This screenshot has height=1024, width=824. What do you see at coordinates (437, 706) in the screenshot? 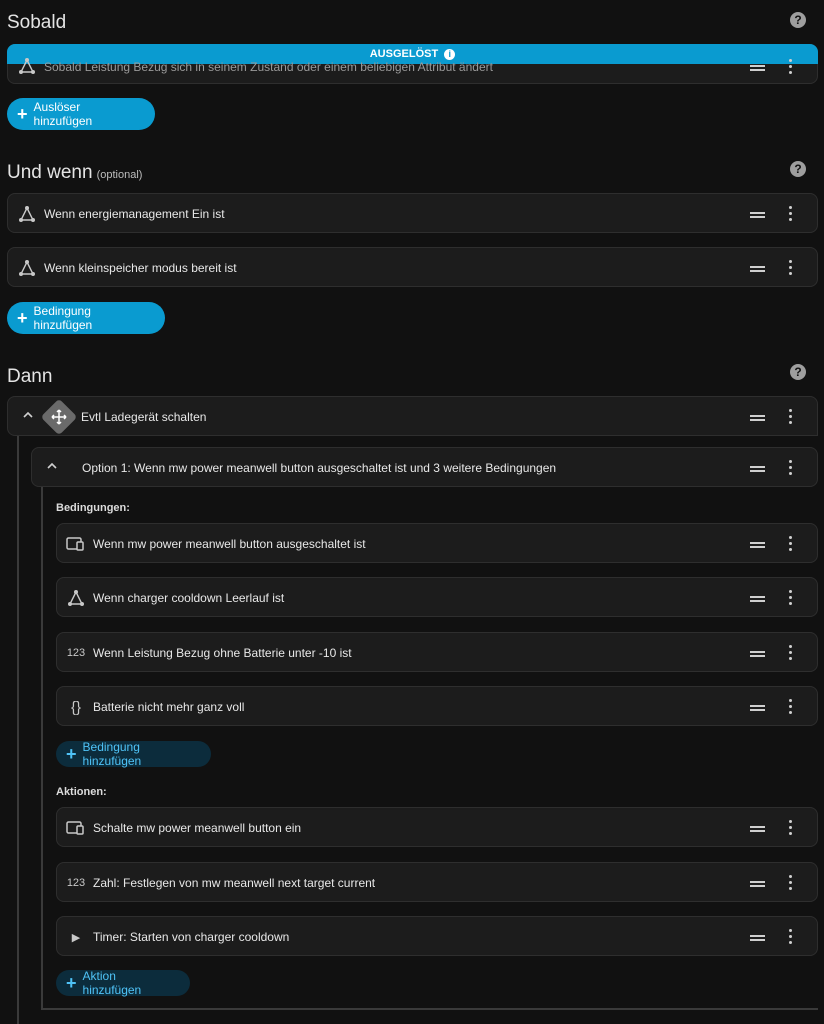
I see `option-condition-card: {} Batterie nicht mehr ganz voll` at bounding box center [437, 706].